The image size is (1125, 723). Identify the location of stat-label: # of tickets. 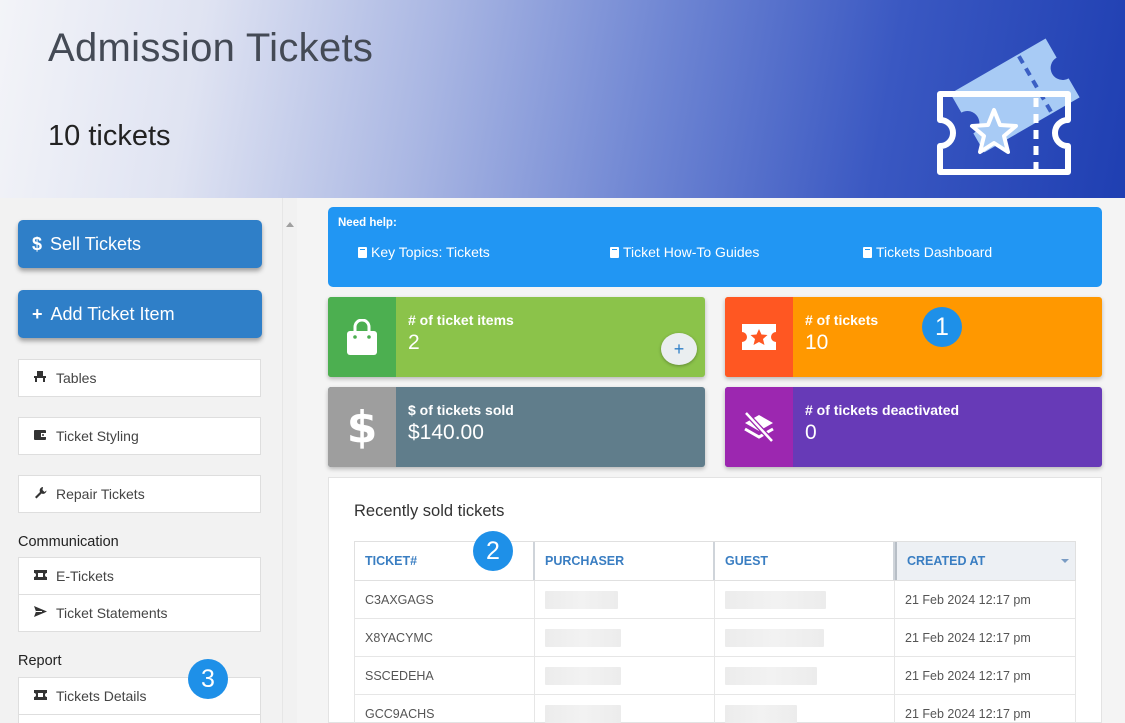
(842, 320).